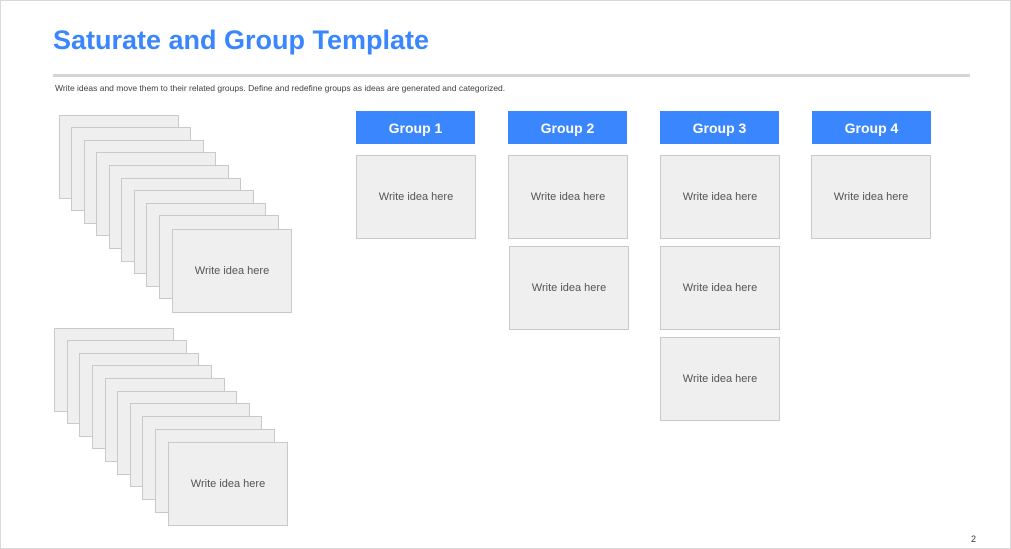 Image resolution: width=1011 pixels, height=549 pixels. Describe the element at coordinates (416, 197) in the screenshot. I see `group-1-idea-card: Write idea here` at that location.